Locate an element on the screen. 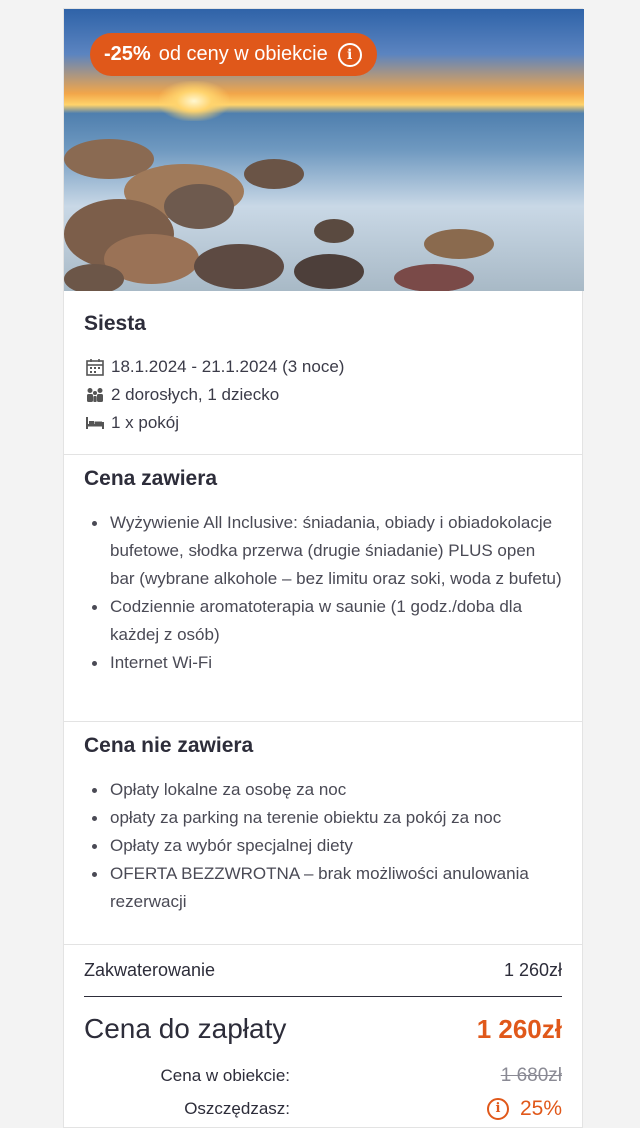  guests-row: 2 dorosłych, 1 dziecko is located at coordinates (323, 395).